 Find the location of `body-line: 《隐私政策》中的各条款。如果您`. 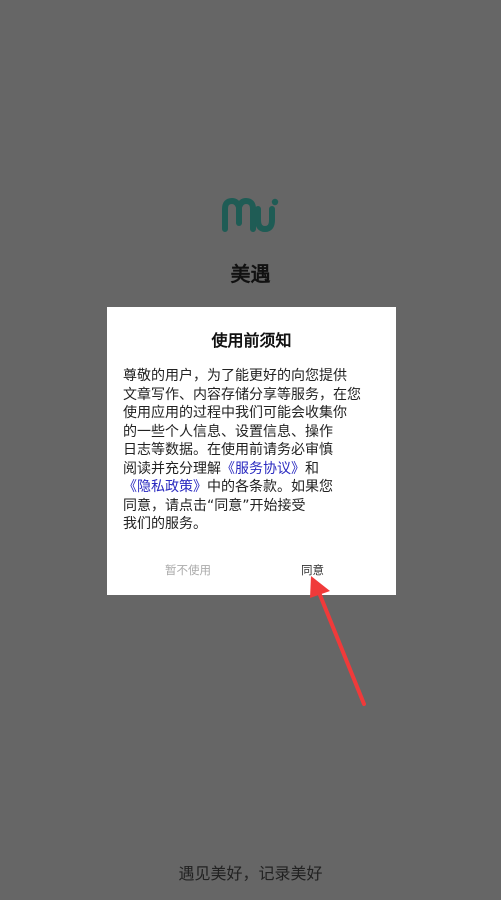

body-line: 《隐私政策》中的各条款。如果您 is located at coordinates (254, 487).